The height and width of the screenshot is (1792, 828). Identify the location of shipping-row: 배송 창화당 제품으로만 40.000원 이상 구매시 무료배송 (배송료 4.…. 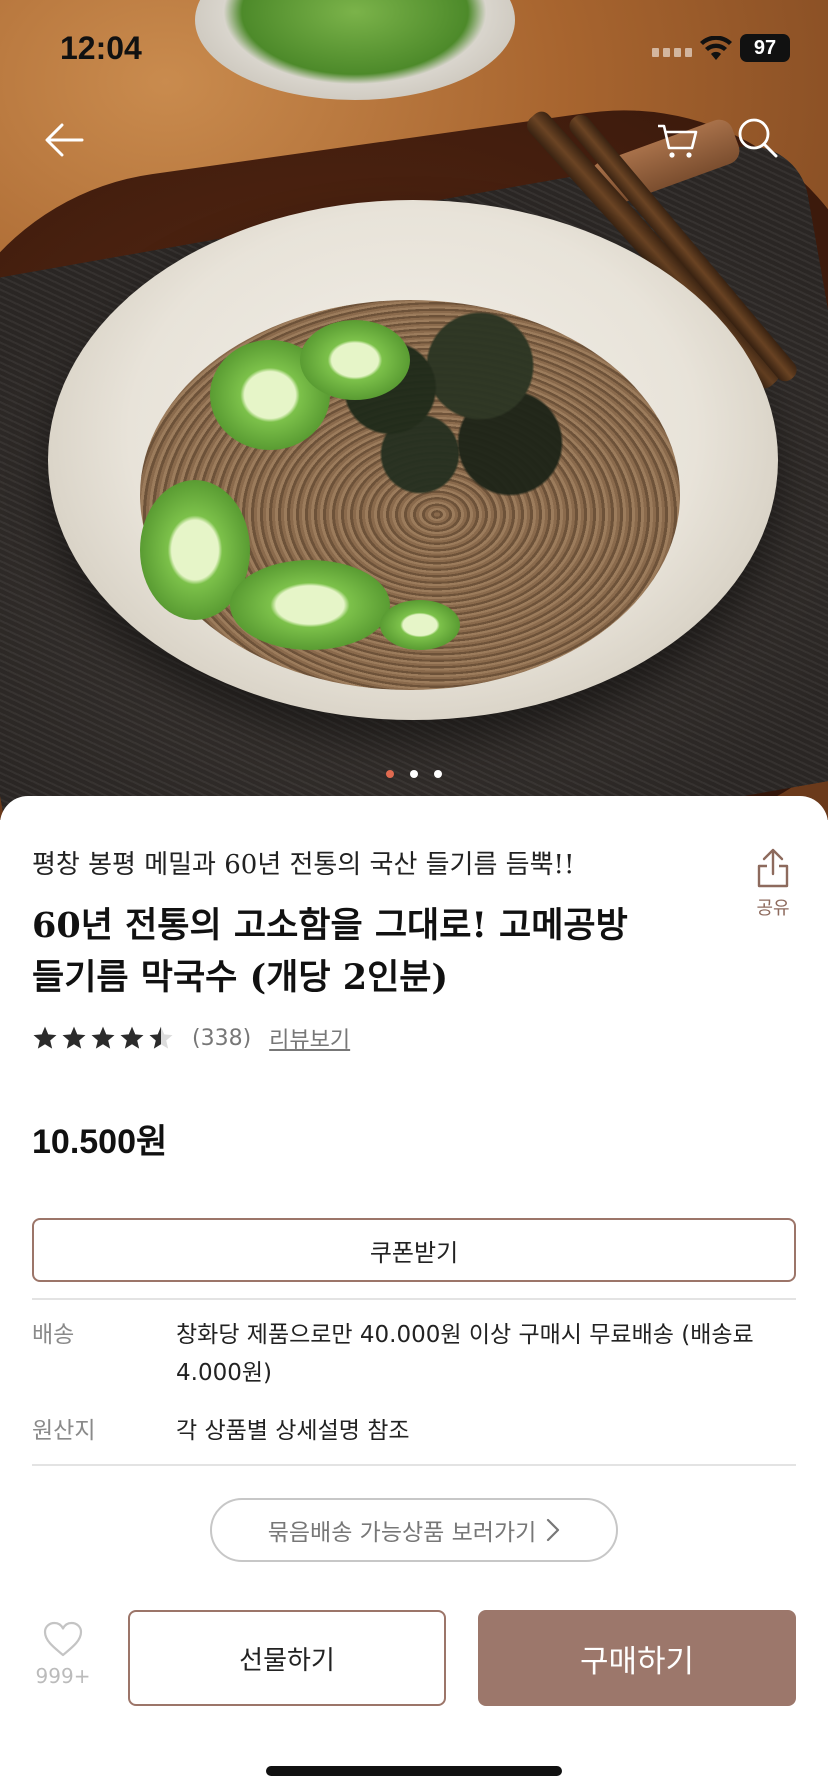
(414, 1354).